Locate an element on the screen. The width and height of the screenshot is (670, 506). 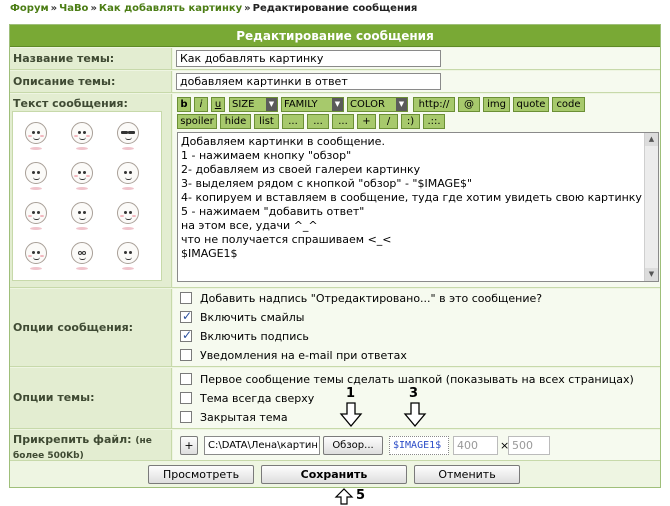
option-label: Тема всегда сверху is located at coordinates (257, 398).